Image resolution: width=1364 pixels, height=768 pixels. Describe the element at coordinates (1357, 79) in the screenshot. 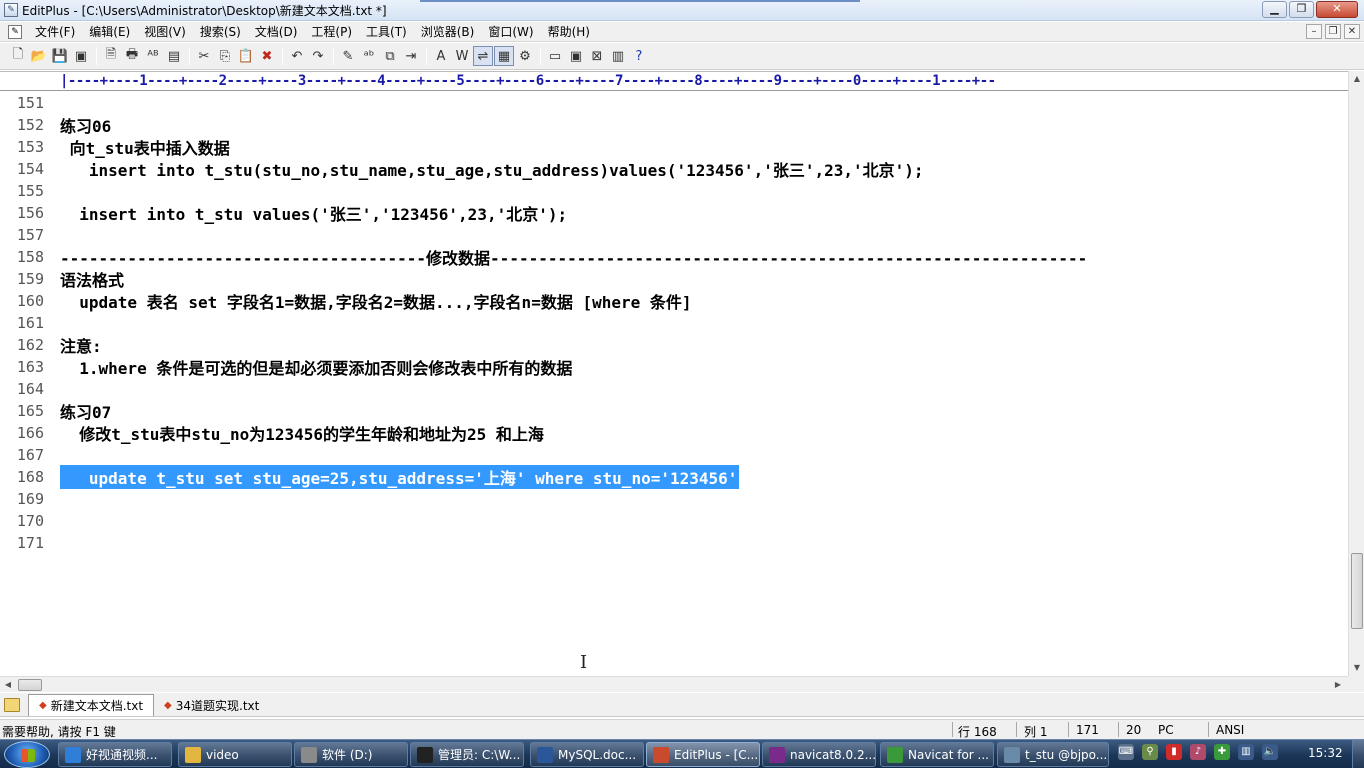

I see `scroll-up-icon: ▲` at that location.